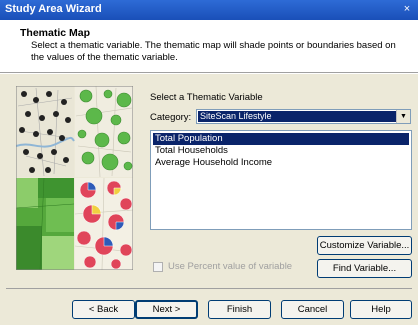 This screenshot has height=325, width=418. Describe the element at coordinates (55, 33) in the screenshot. I see `page-title: Thematic Map` at that location.